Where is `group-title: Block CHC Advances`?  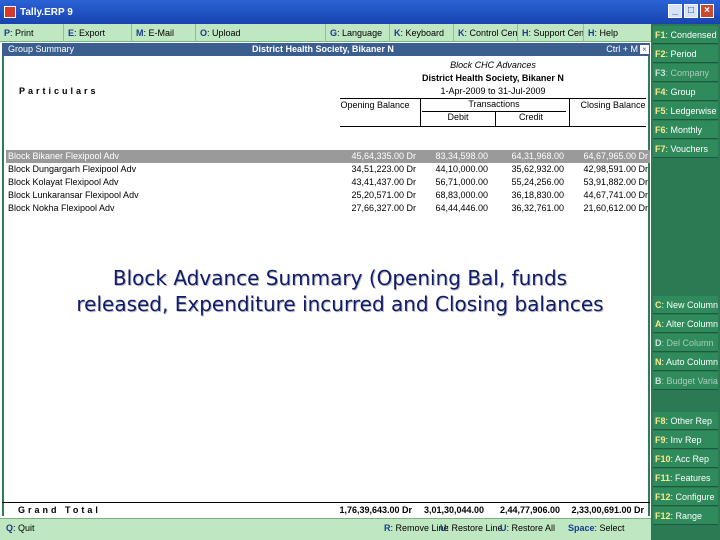 group-title: Block CHC Advances is located at coordinates (493, 65).